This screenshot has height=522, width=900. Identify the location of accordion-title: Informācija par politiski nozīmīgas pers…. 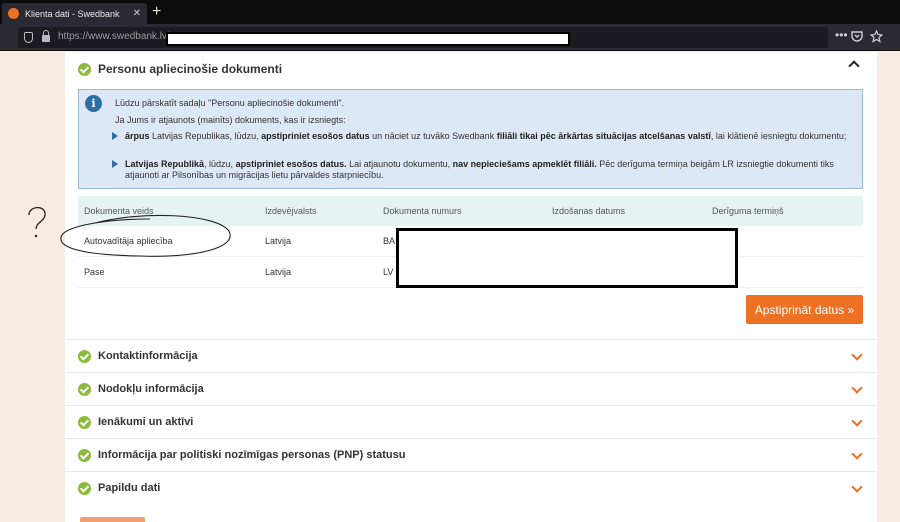
(252, 455).